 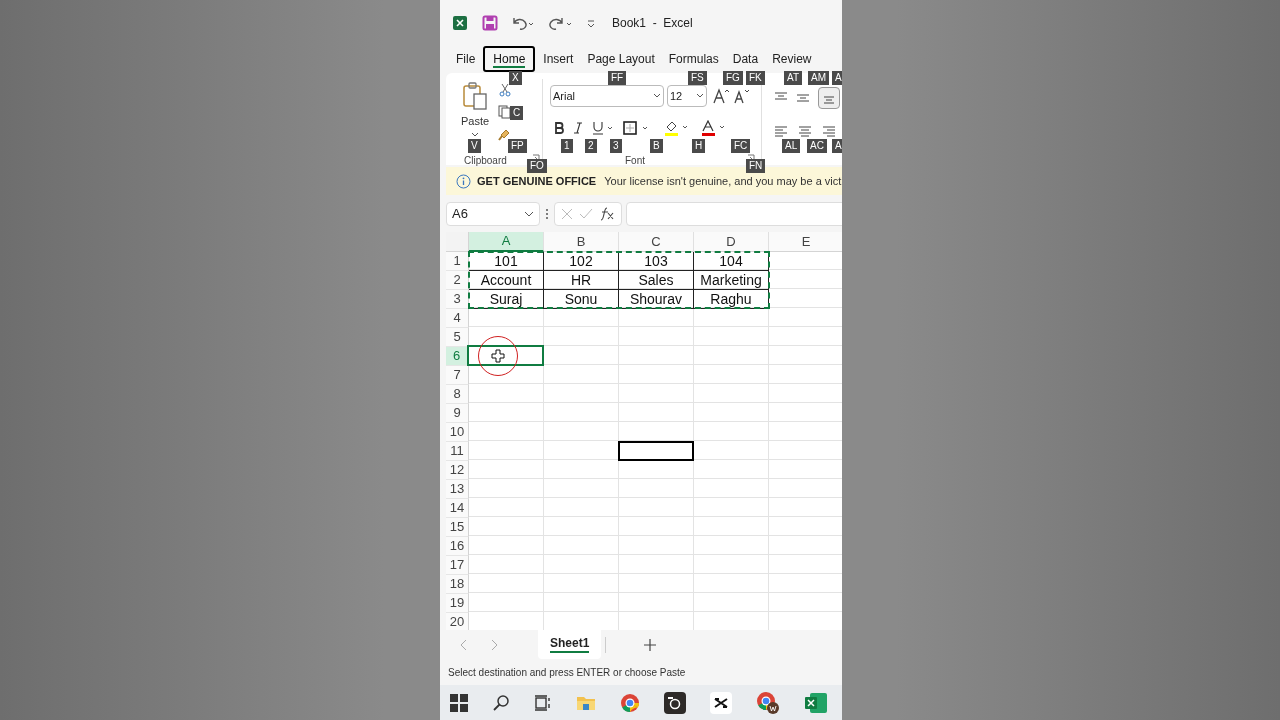 I want to click on customize-toolbar-icon, so click(x=591, y=22).